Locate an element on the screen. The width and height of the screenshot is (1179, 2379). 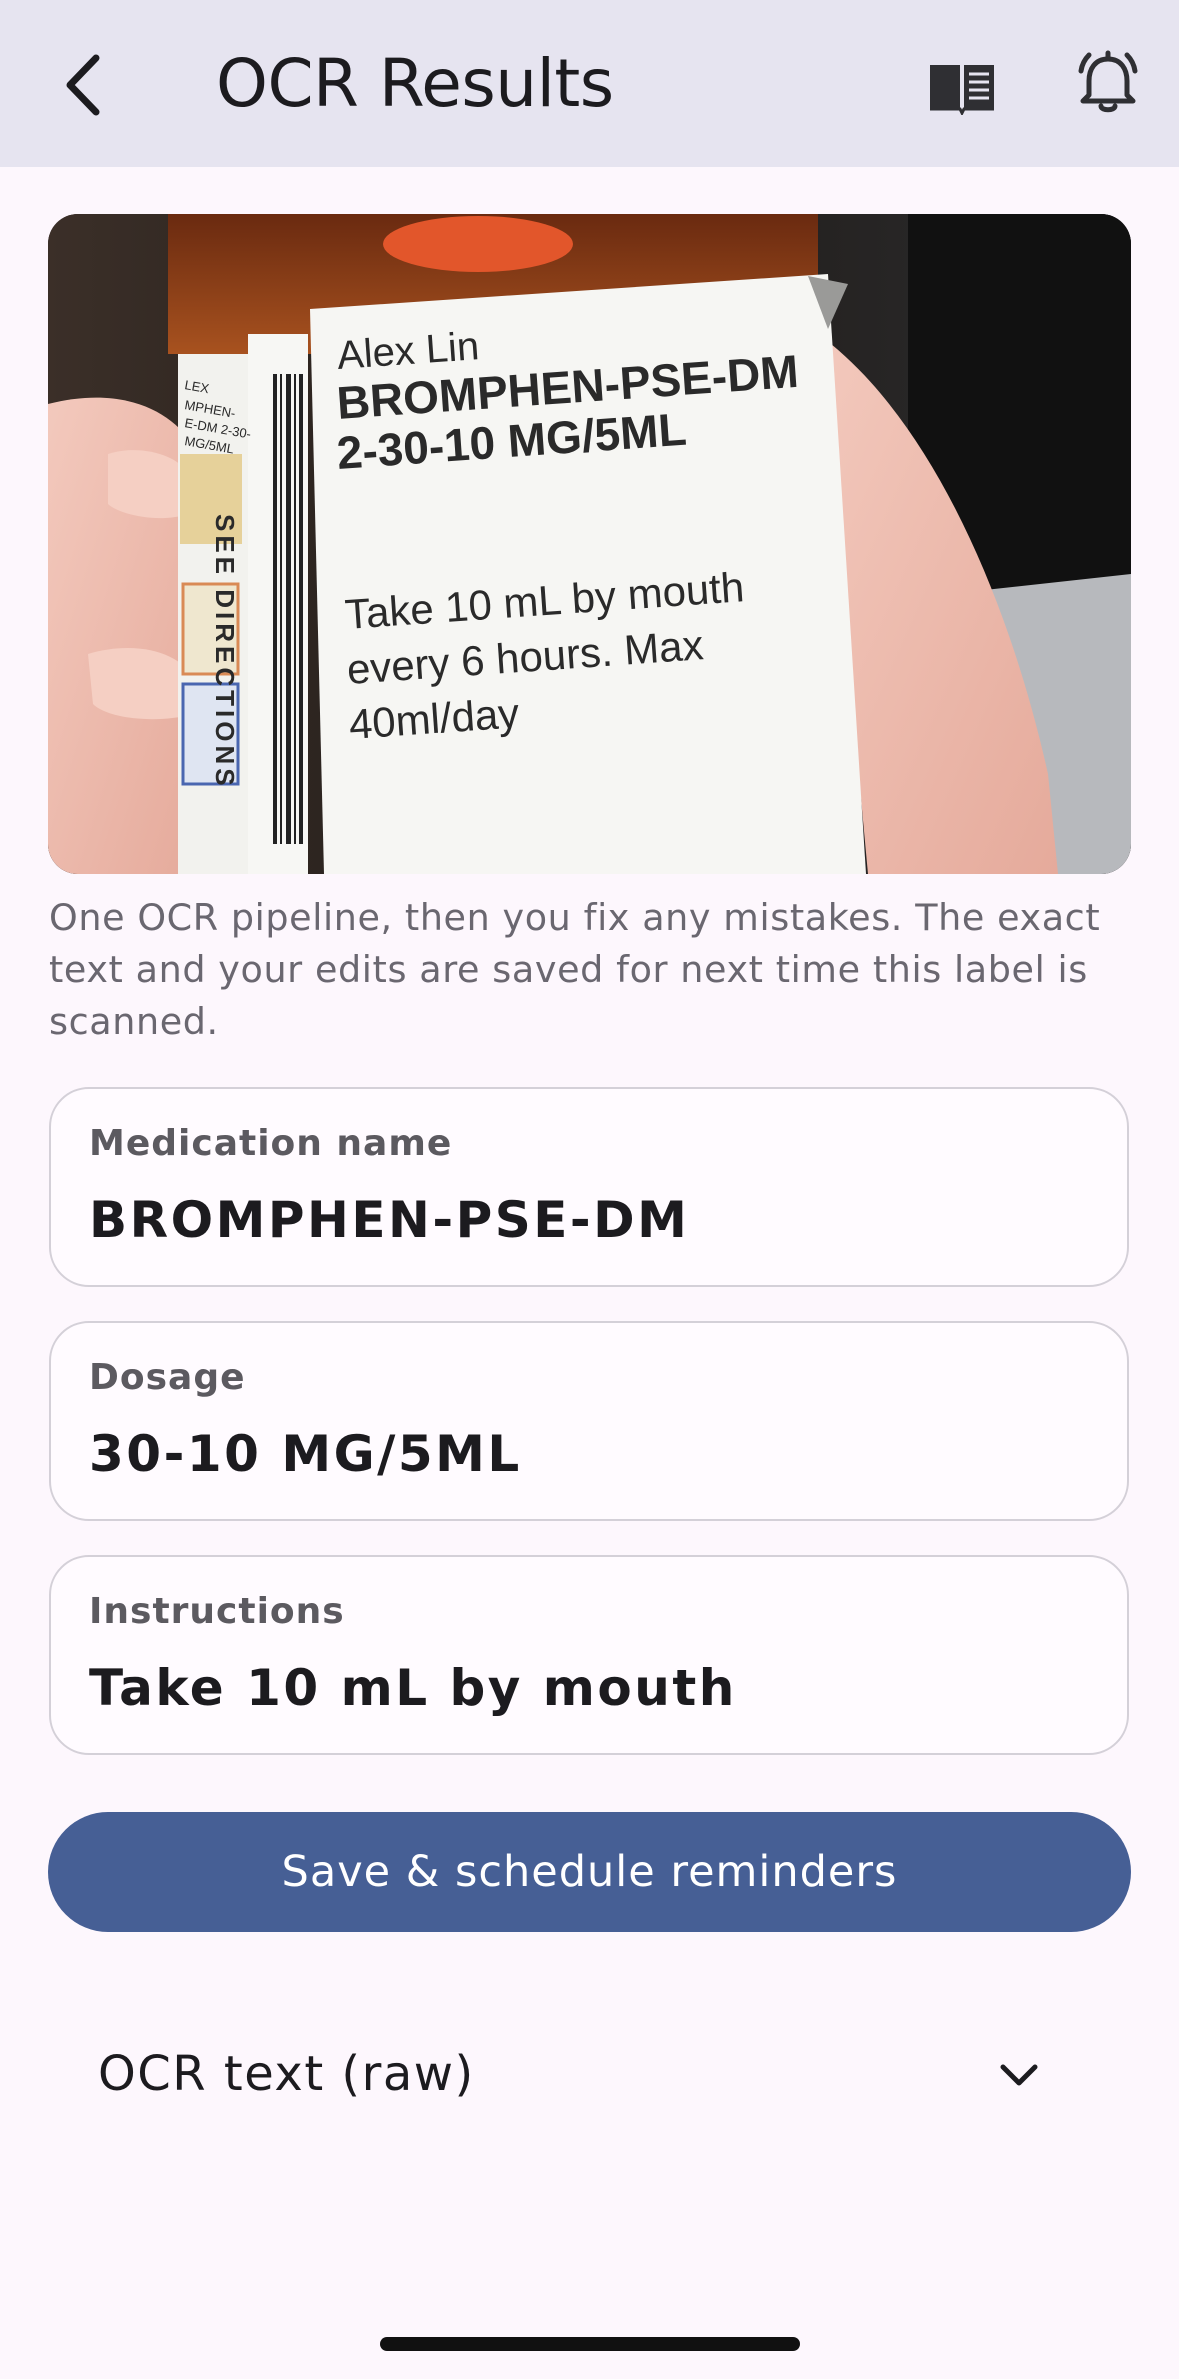
guide-button is located at coordinates (962, 86).